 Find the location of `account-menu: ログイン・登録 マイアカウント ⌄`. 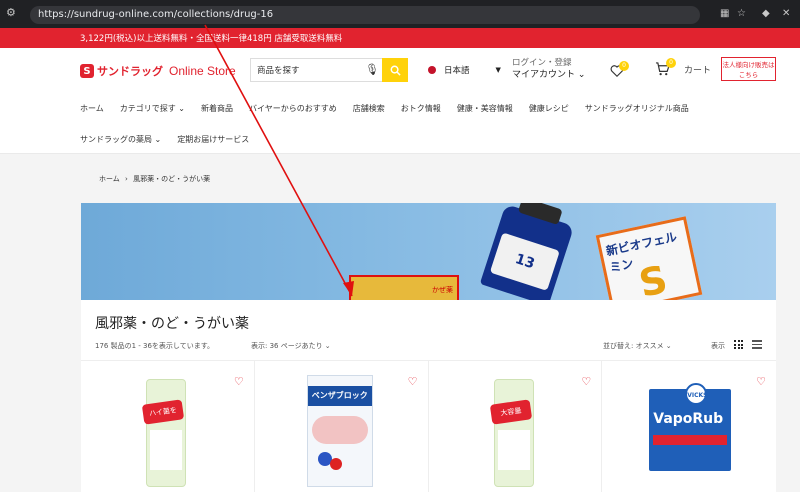

account-menu: ログイン・登録 マイアカウント ⌄ is located at coordinates (548, 69).